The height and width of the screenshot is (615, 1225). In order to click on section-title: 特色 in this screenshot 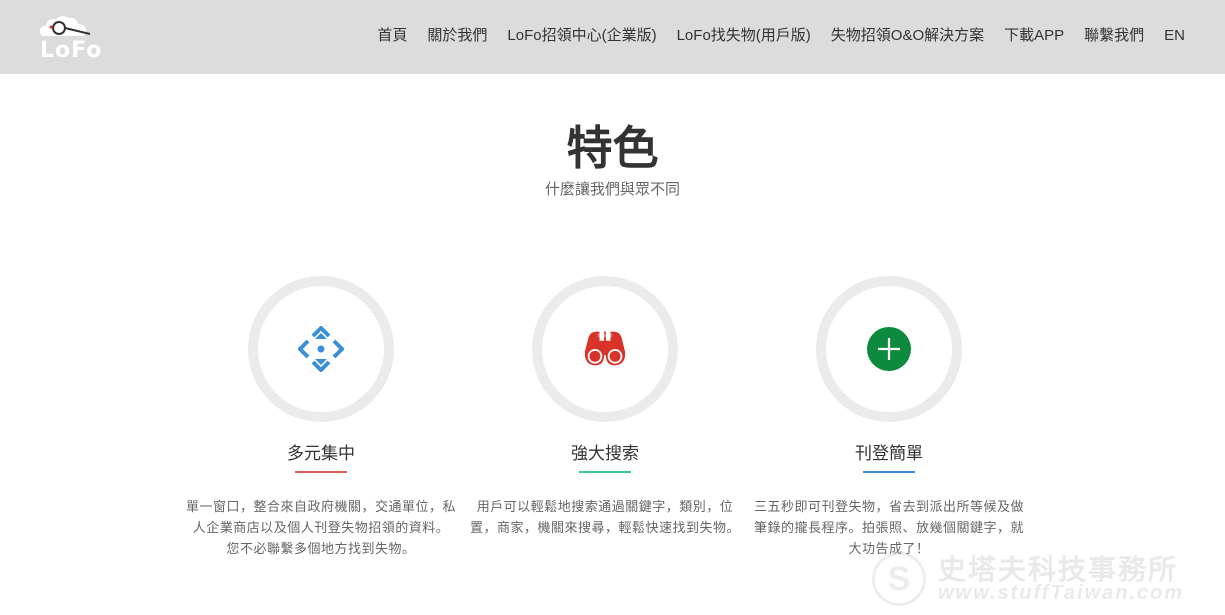, I will do `click(612, 148)`.